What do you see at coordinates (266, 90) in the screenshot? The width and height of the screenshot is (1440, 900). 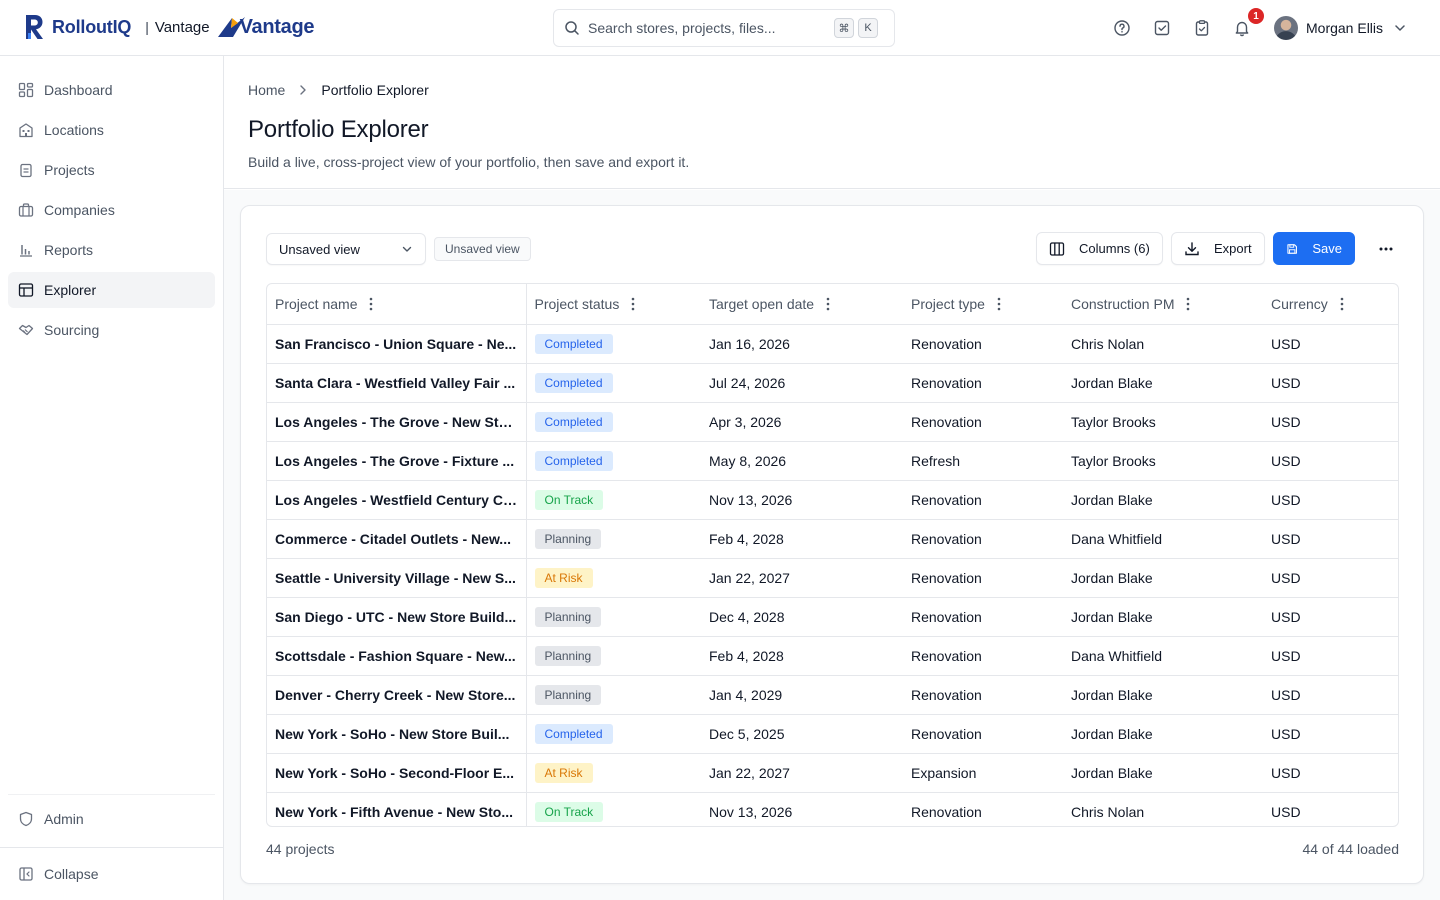 I see `breadcrumb-home-link: Home` at bounding box center [266, 90].